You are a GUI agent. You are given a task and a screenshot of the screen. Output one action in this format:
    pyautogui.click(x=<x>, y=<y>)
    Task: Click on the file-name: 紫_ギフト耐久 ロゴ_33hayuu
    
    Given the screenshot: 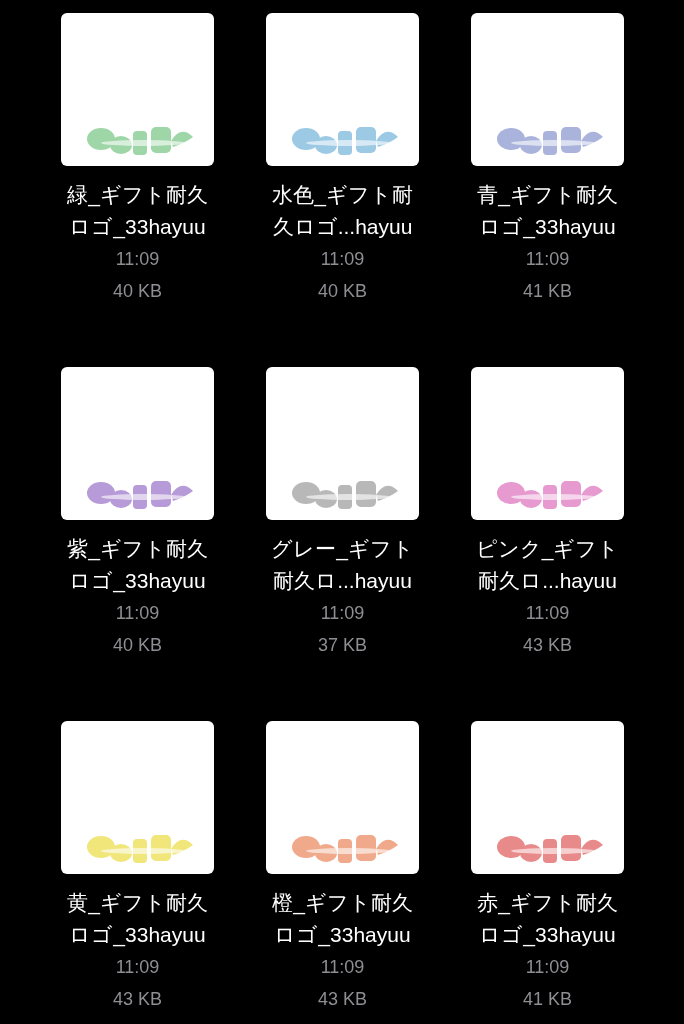 What is the action you would take?
    pyautogui.click(x=137, y=565)
    